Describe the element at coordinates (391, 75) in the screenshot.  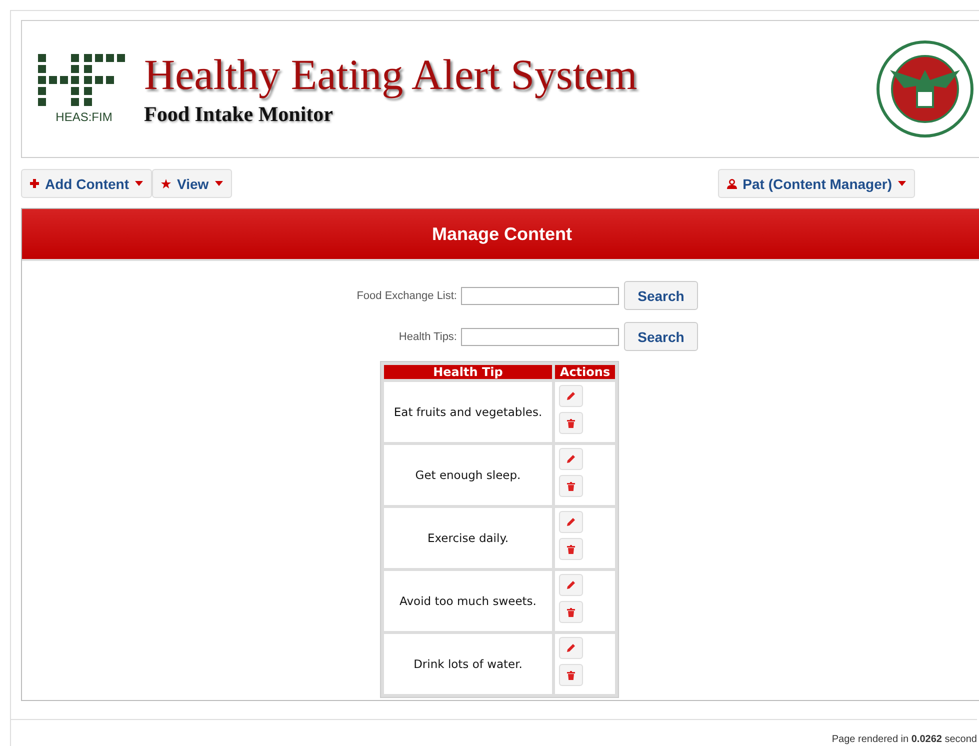
I see `site-title: Healthy Eating Alert System` at that location.